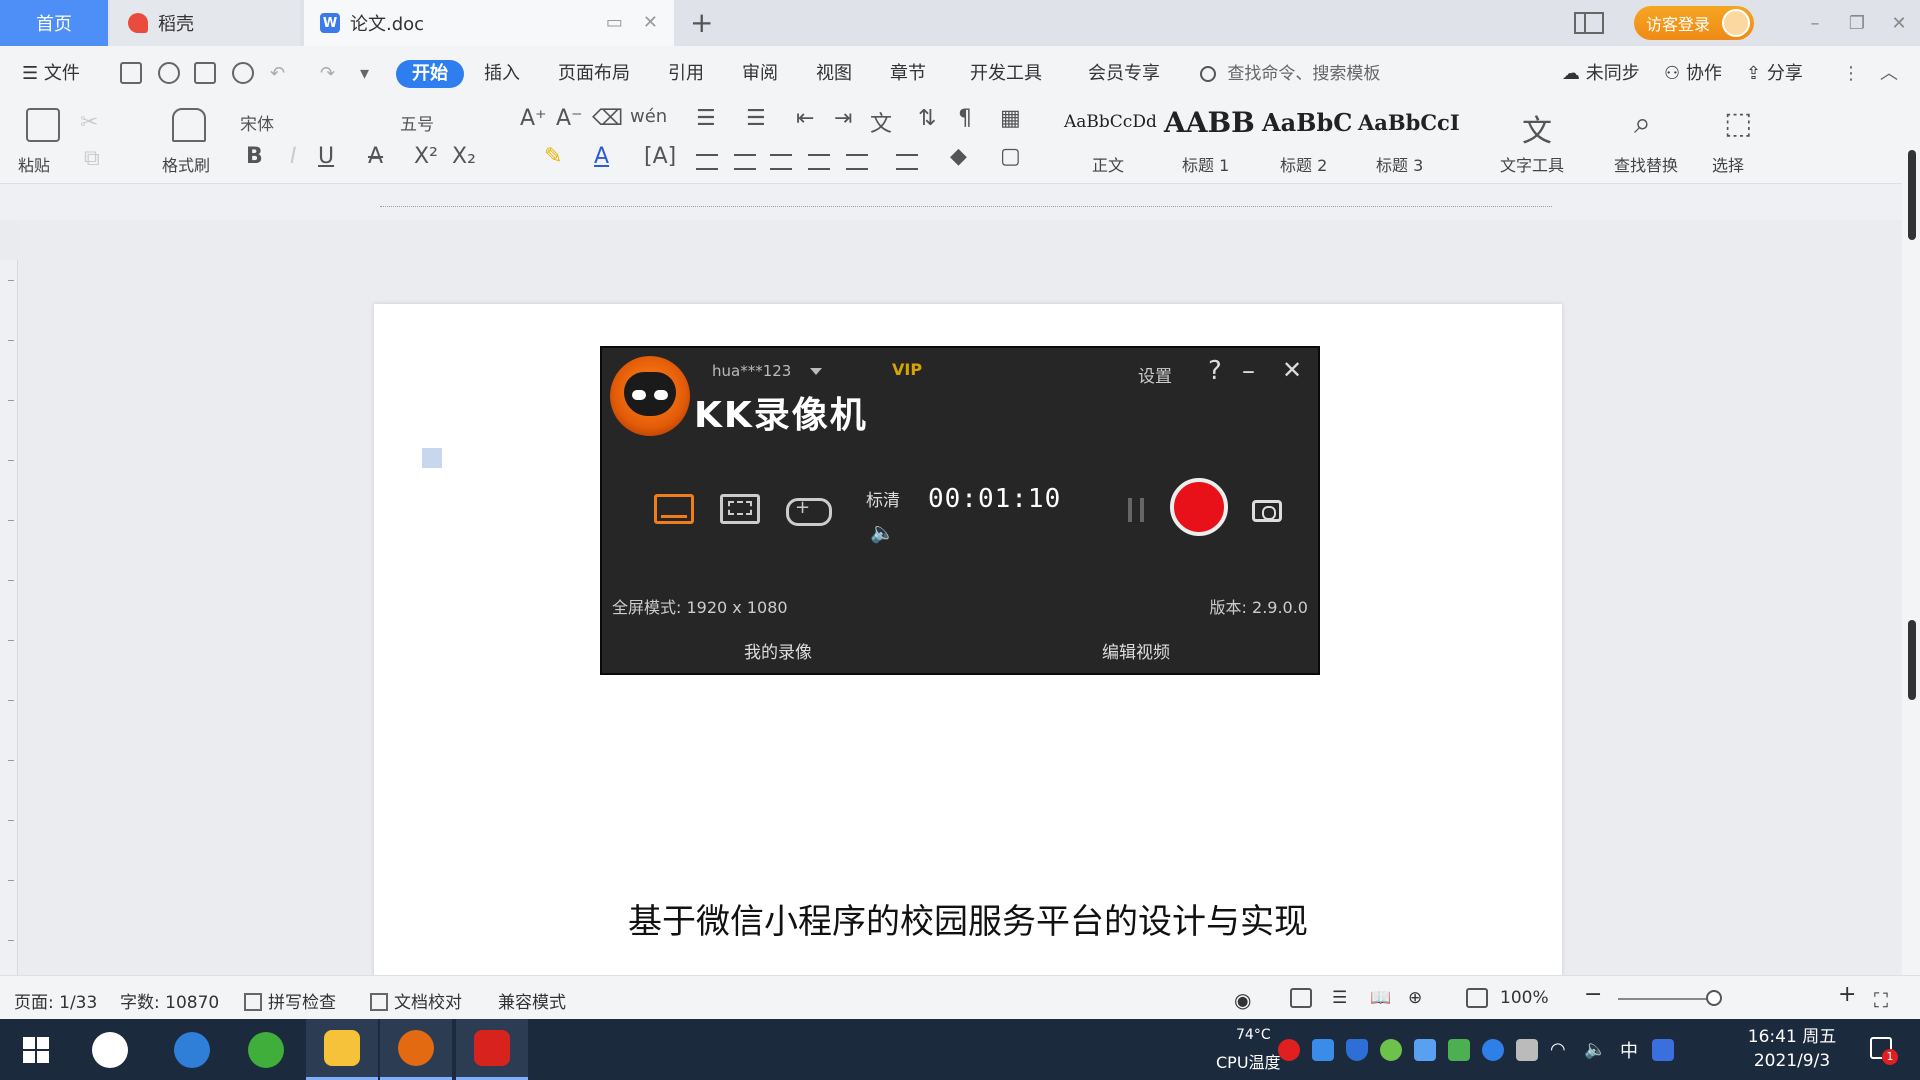  Describe the element at coordinates (674, 509) in the screenshot. I see `fullscreen-mode-icon` at that location.